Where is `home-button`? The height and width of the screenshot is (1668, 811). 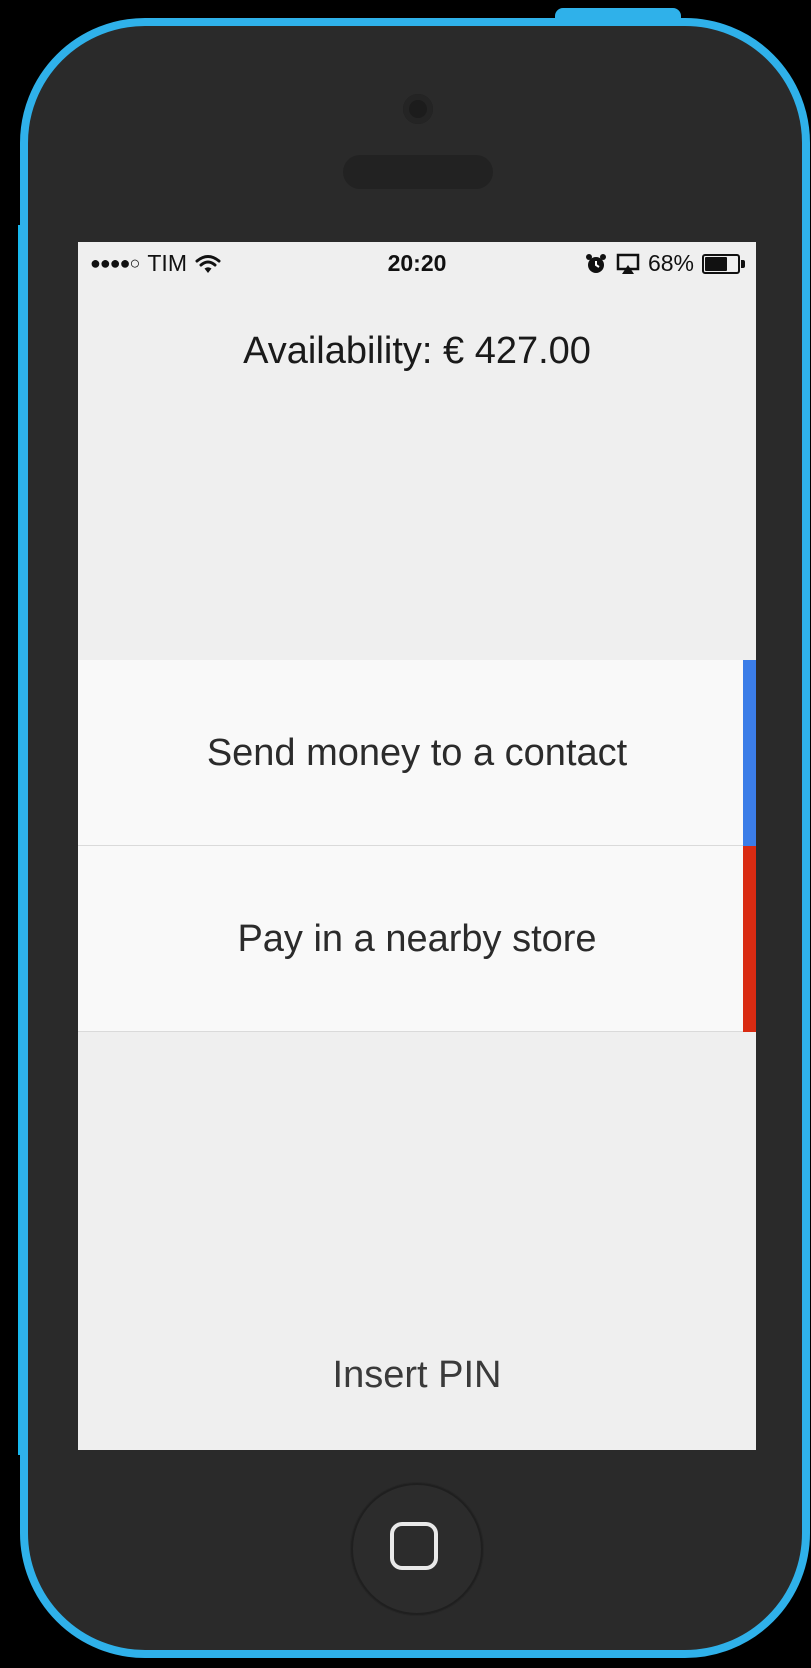 home-button is located at coordinates (417, 1549).